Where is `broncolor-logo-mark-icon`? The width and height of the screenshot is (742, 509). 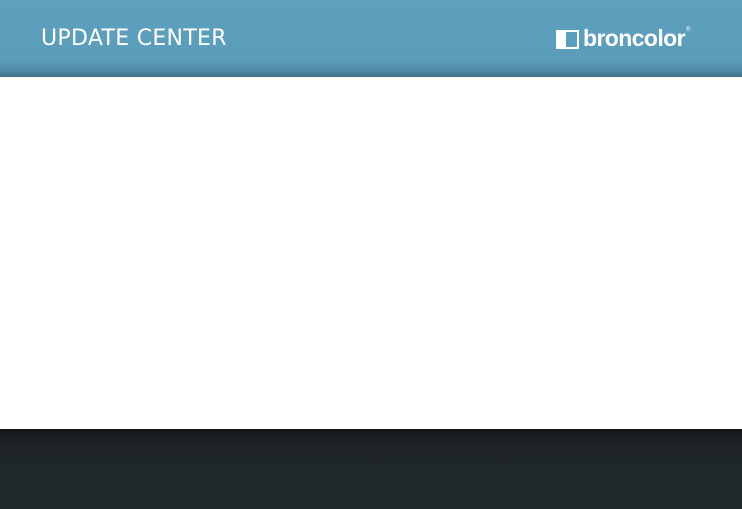 broncolor-logo-mark-icon is located at coordinates (568, 39).